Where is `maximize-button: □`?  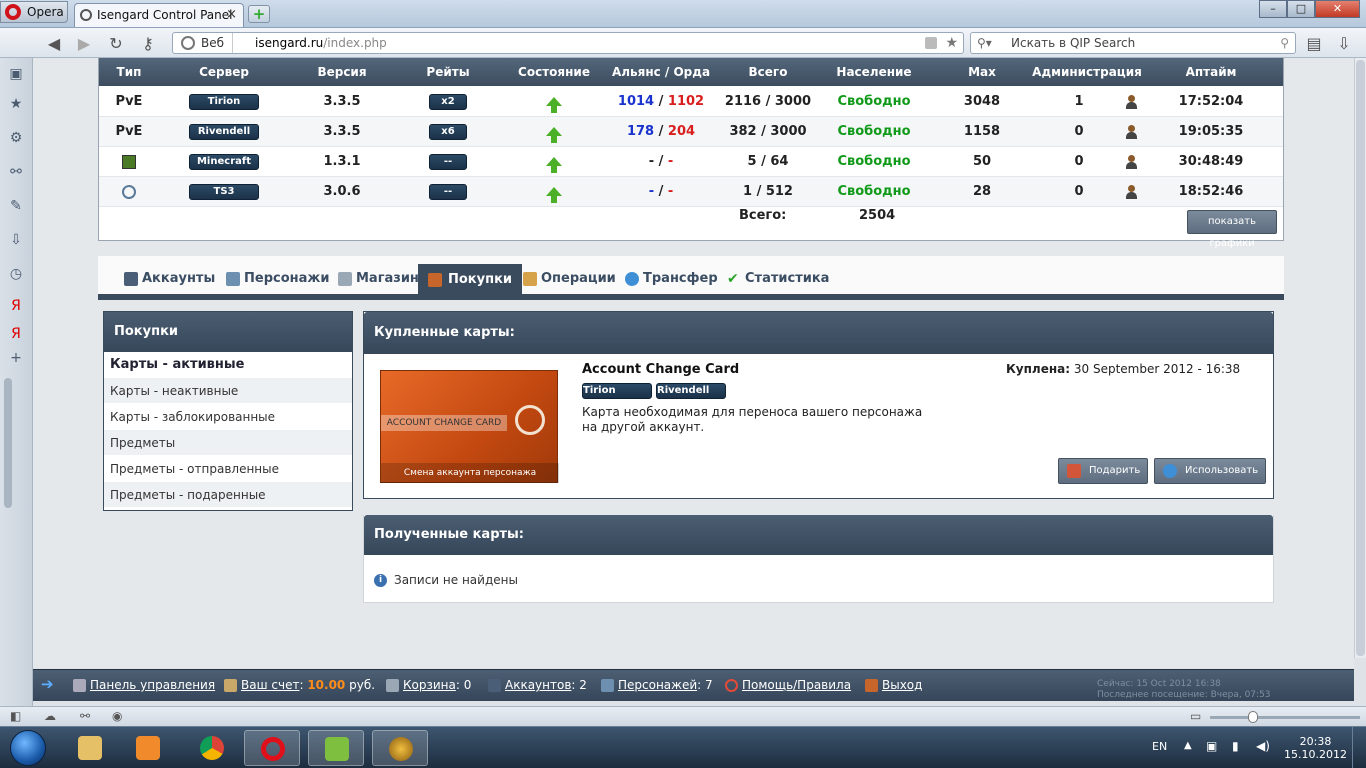 maximize-button: □ is located at coordinates (1301, 9).